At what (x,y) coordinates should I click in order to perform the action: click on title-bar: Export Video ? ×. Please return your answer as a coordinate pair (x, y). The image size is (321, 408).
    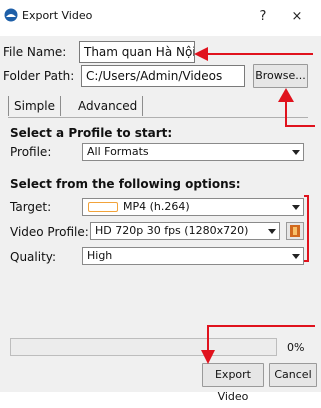
    Looking at the image, I should click on (160, 18).